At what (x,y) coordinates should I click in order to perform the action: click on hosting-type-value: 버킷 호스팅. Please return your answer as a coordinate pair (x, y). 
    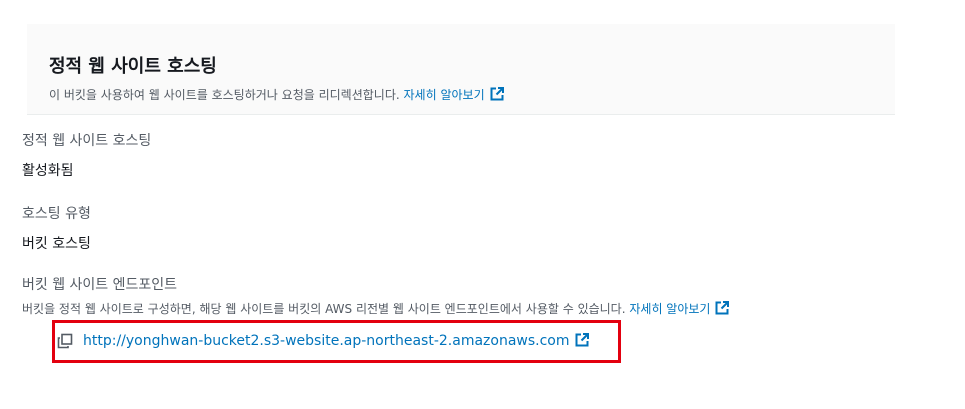
    Looking at the image, I should click on (56, 244).